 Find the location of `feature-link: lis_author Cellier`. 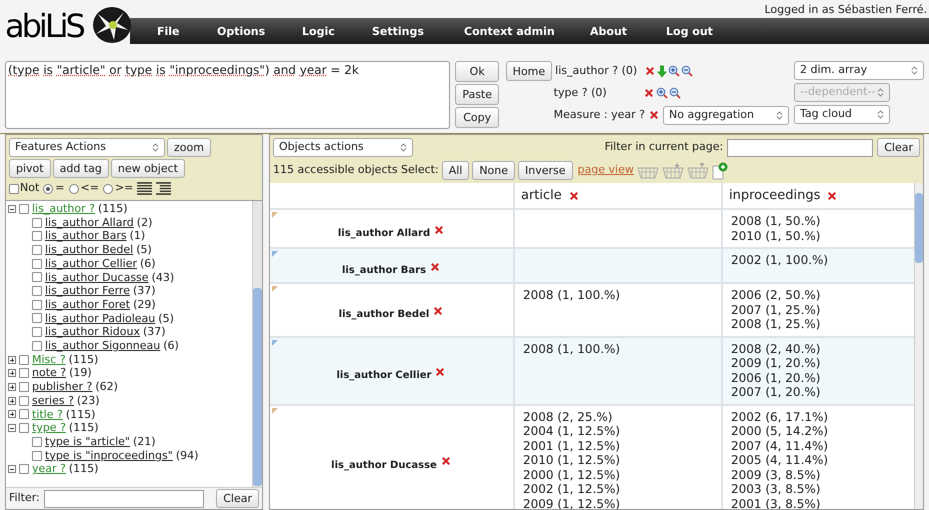

feature-link: lis_author Cellier is located at coordinates (91, 263).